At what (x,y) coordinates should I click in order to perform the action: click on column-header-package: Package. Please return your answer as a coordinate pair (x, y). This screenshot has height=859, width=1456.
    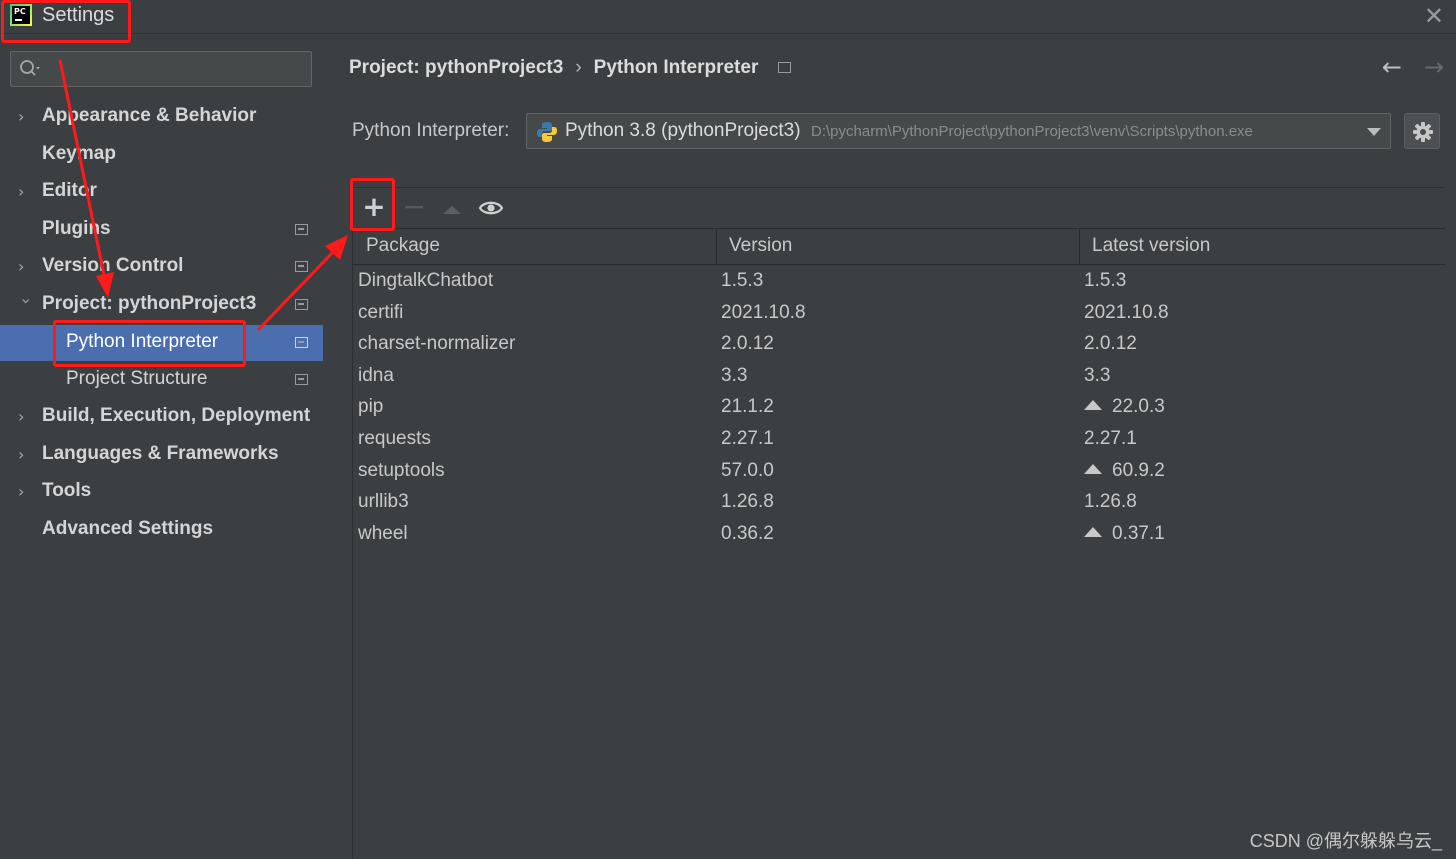
    Looking at the image, I should click on (403, 246).